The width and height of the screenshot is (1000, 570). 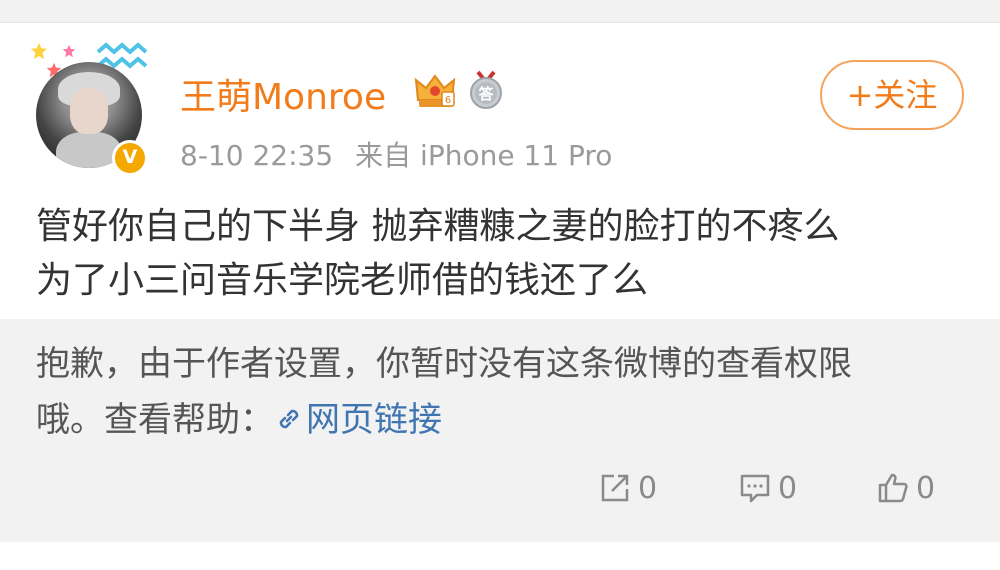 What do you see at coordinates (615, 488) in the screenshot?
I see `repost-icon` at bounding box center [615, 488].